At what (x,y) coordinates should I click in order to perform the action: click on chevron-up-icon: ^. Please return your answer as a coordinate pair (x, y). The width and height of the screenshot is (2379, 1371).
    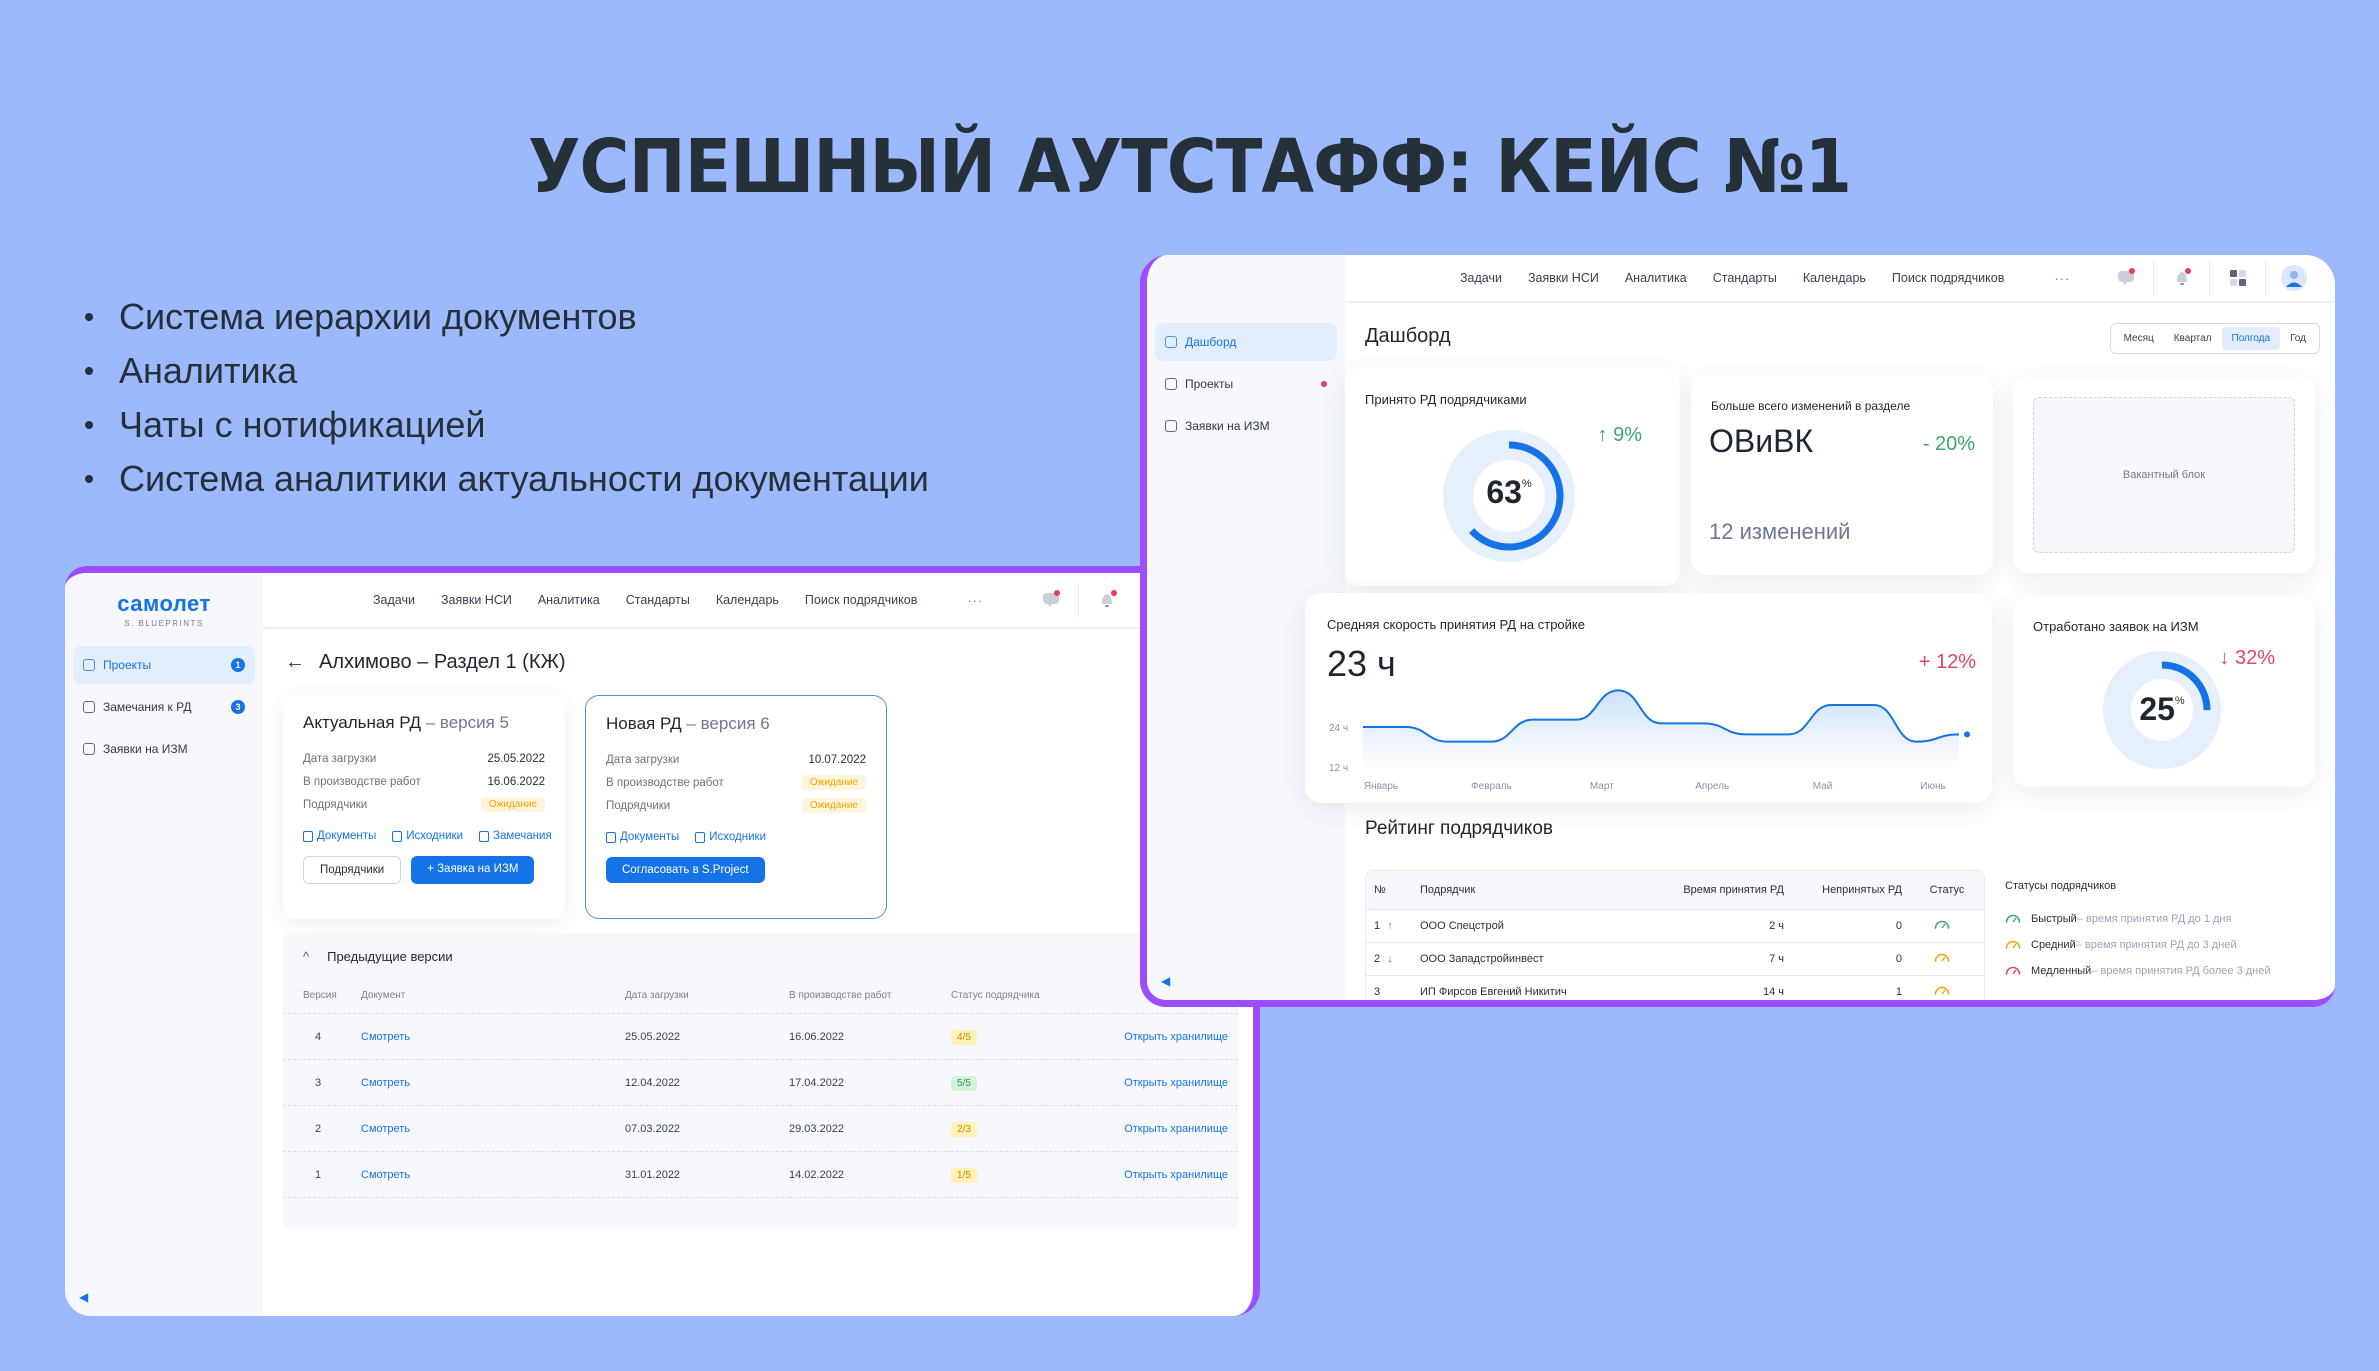
    Looking at the image, I should click on (306, 956).